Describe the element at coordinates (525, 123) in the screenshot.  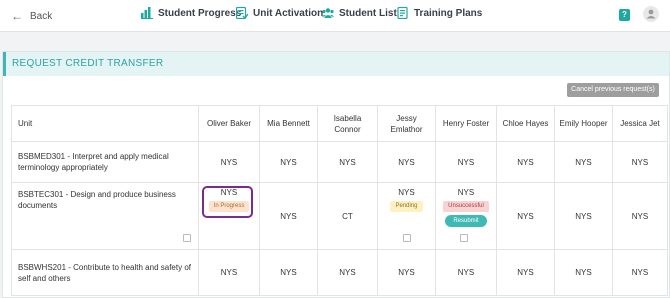
I see `student-column-header: Chloe Hayes` at that location.